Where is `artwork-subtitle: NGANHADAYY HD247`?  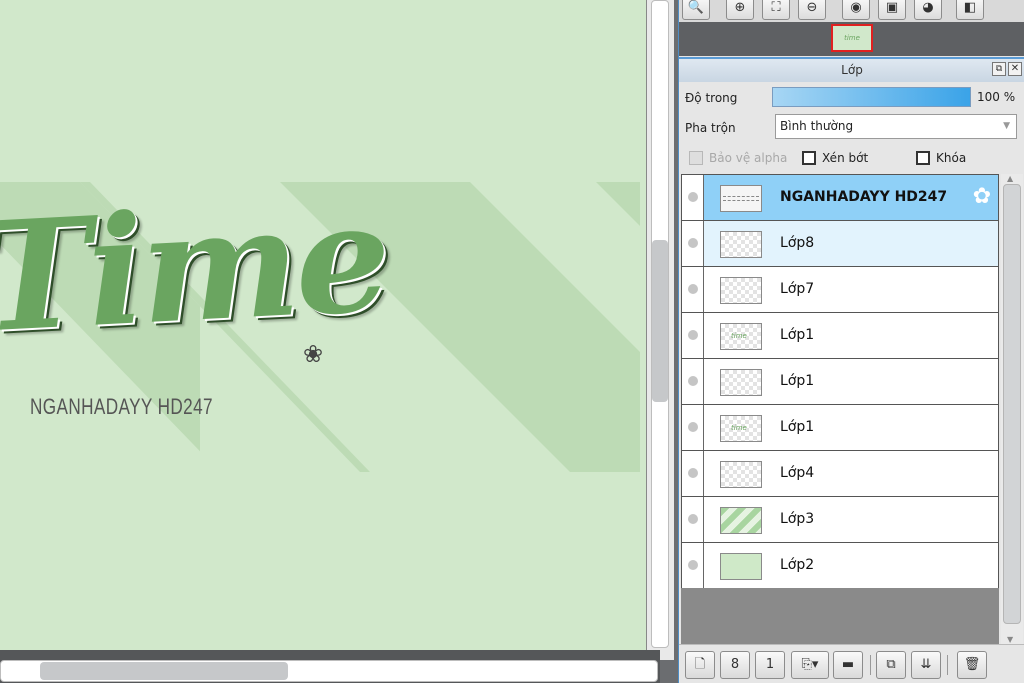 artwork-subtitle: NGANHADAYY HD247 is located at coordinates (121, 406).